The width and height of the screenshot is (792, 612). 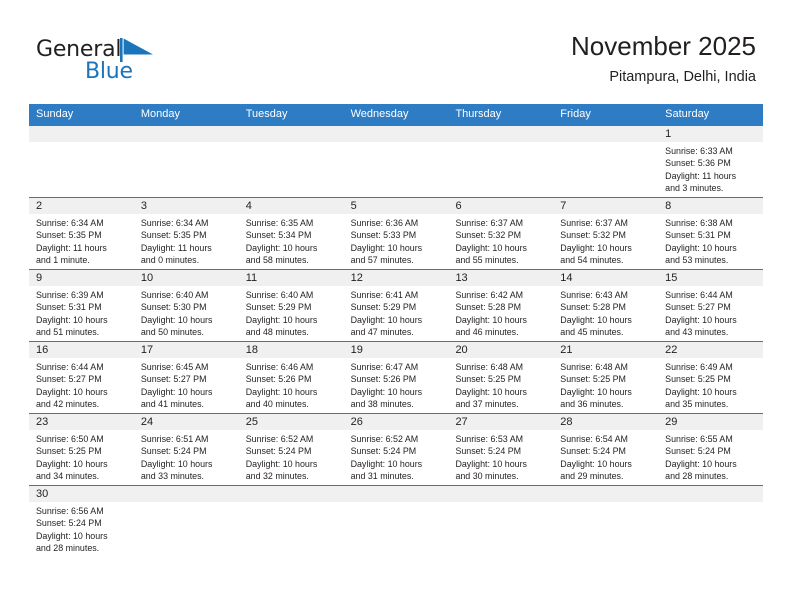 What do you see at coordinates (594, 295) in the screenshot?
I see `sunrise-text: Sunrise: 6:43 AM` at bounding box center [594, 295].